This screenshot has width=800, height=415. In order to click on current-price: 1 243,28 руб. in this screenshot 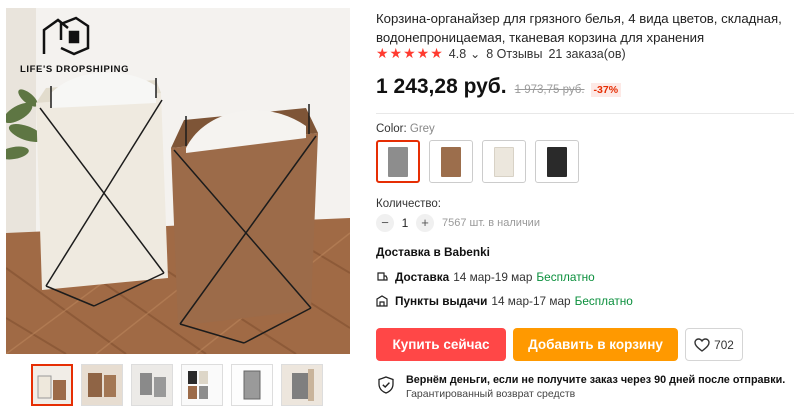, I will do `click(441, 86)`.